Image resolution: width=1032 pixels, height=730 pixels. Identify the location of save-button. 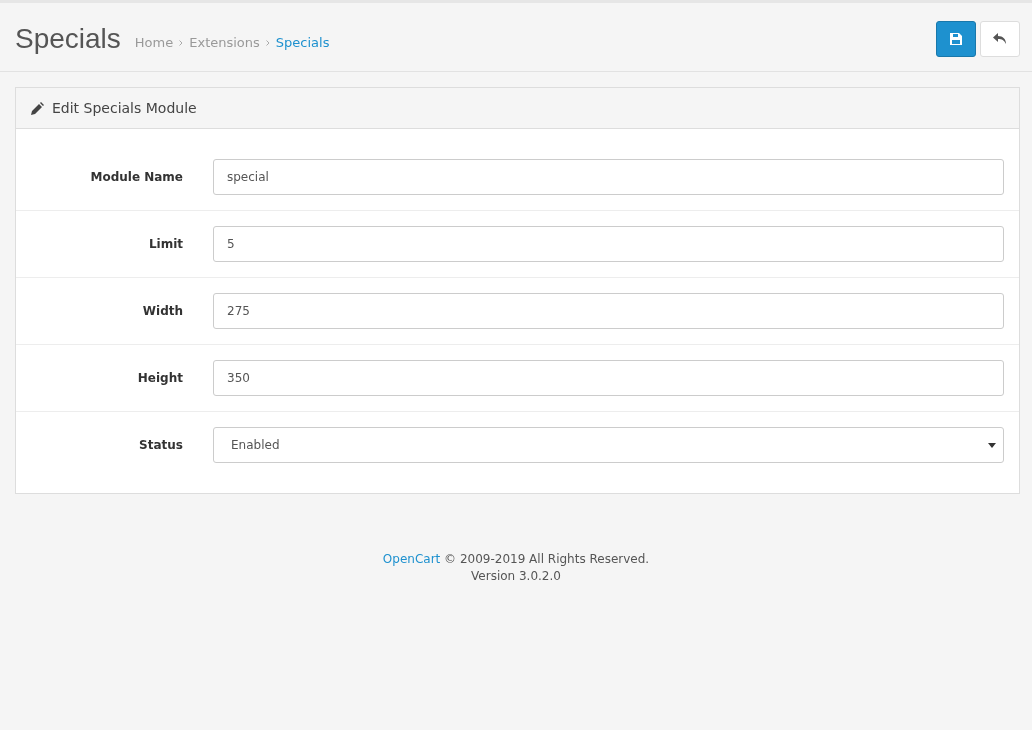
(956, 39).